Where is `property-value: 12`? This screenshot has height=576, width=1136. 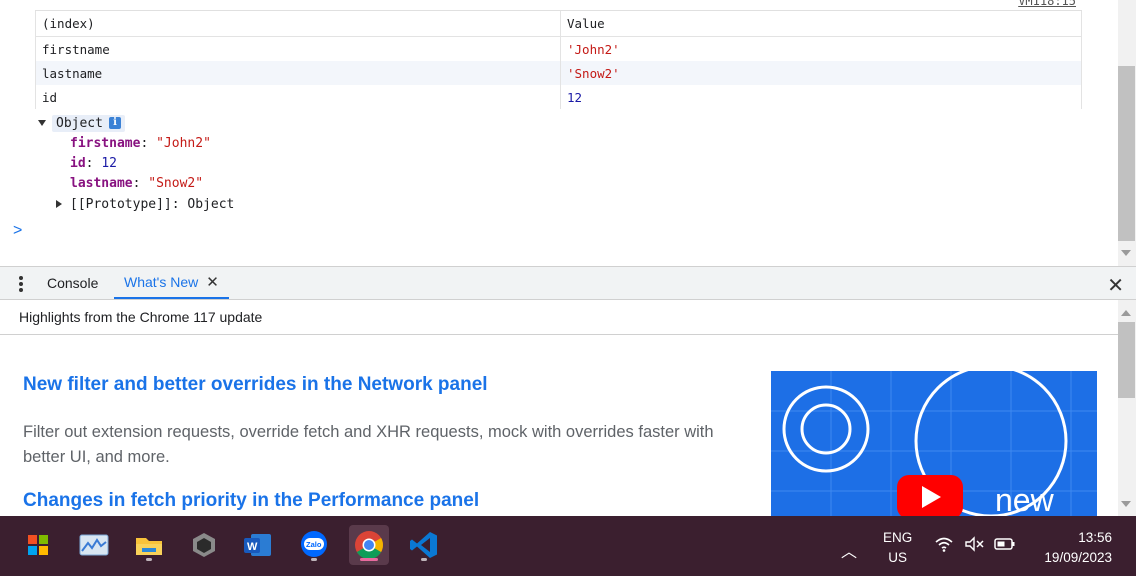
property-value: 12 is located at coordinates (109, 163).